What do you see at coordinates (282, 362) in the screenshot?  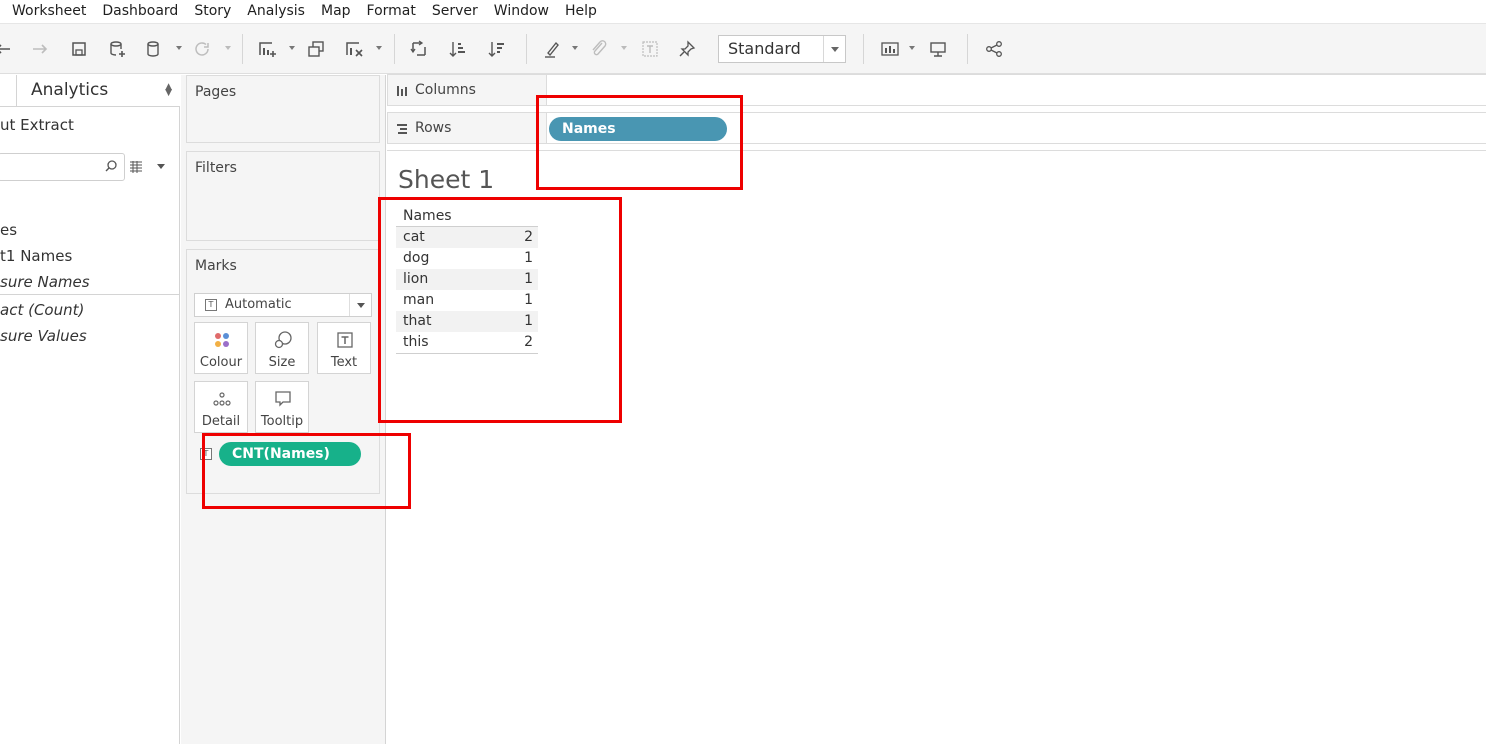 I see `size-button-label: Size` at bounding box center [282, 362].